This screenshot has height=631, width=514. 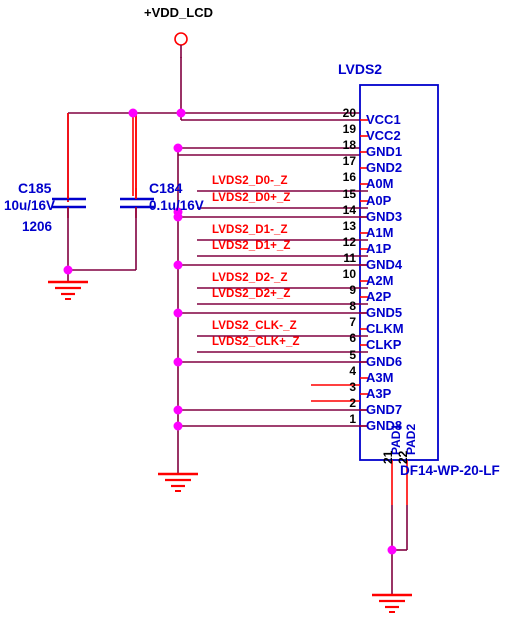 I want to click on pin-name-GND7: GND7, so click(x=384, y=409).